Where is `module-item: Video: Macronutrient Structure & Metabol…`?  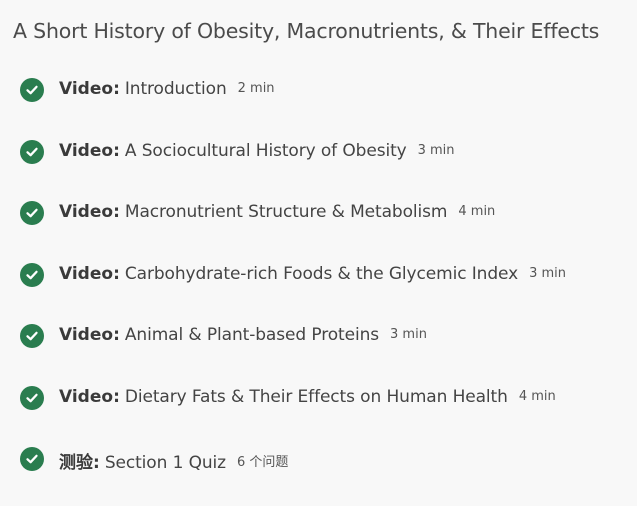
module-item: Video: Macronutrient Structure & Metabol… is located at coordinates (325, 229).